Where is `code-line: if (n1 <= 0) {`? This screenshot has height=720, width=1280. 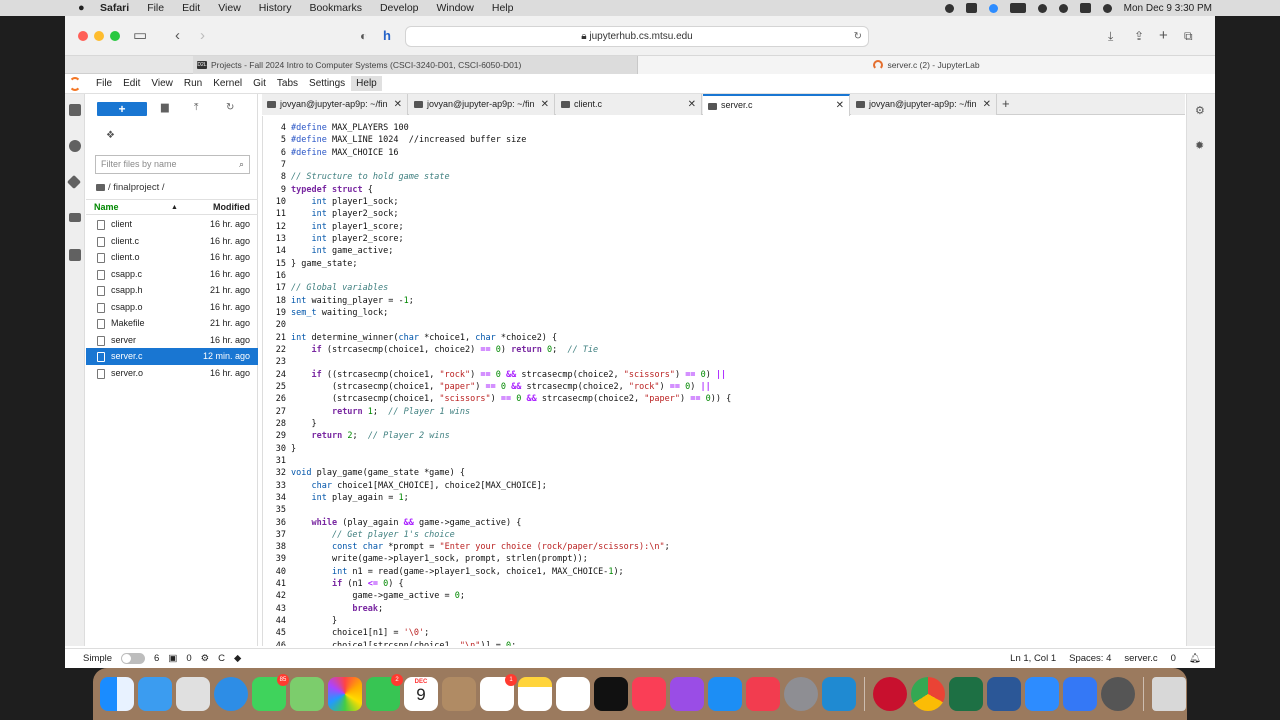 code-line: if (n1 <= 0) { is located at coordinates (738, 584).